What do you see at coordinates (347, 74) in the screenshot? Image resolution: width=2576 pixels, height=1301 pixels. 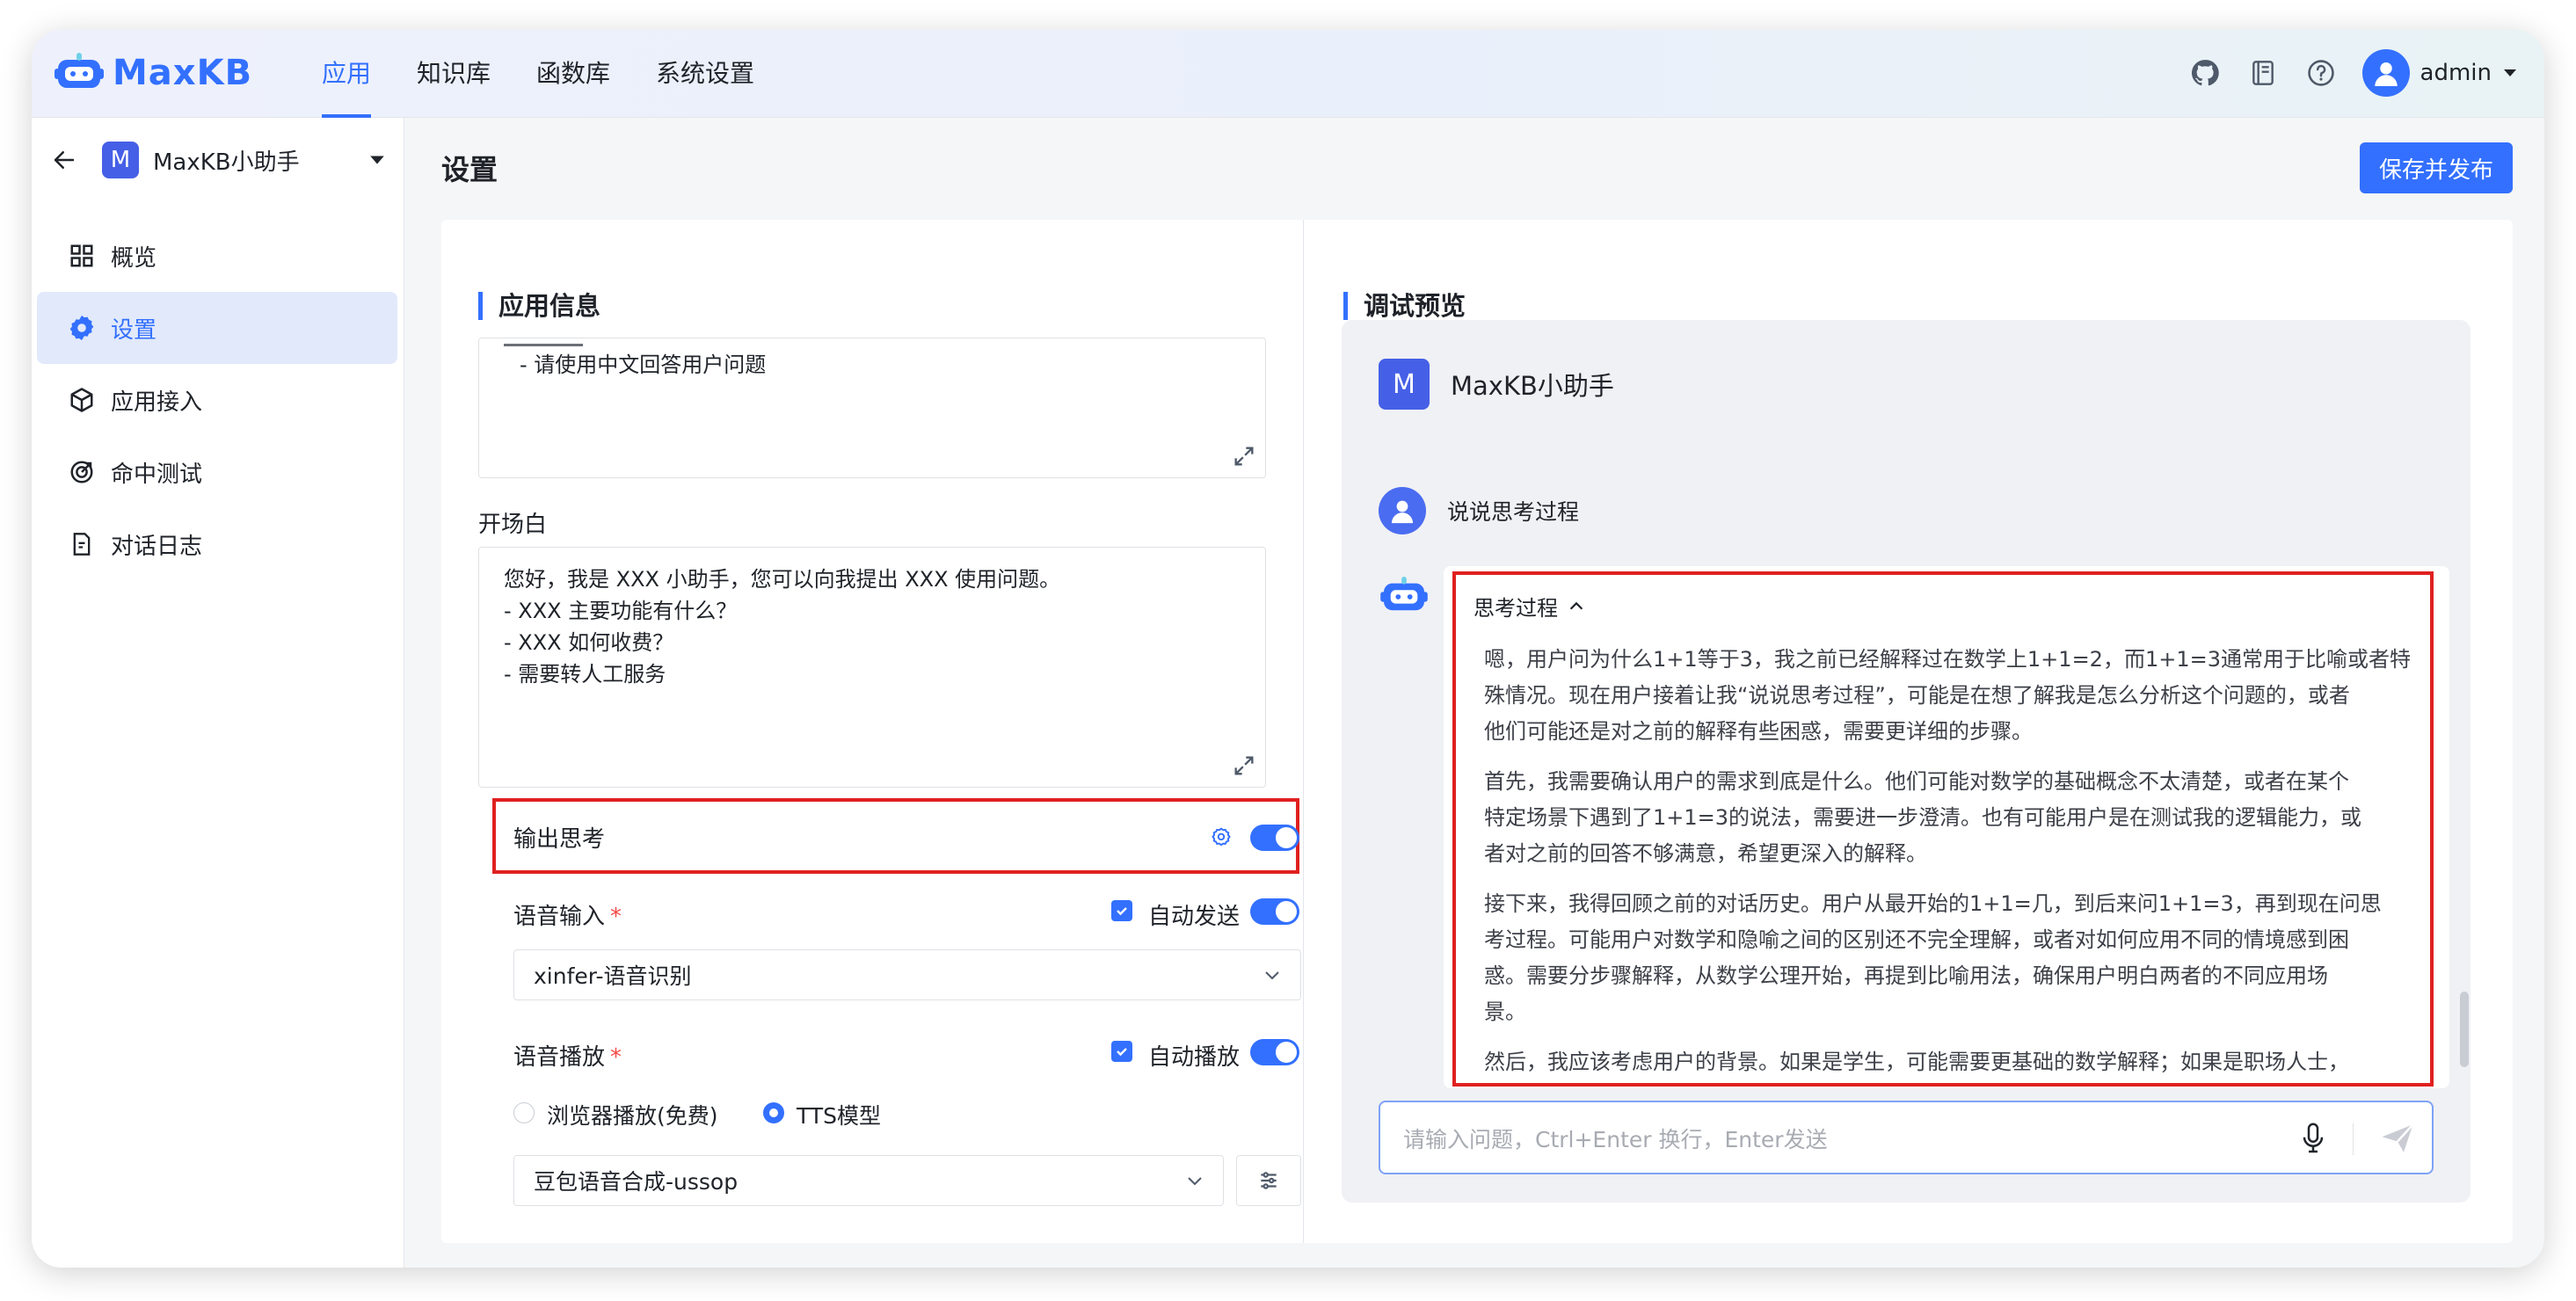 I see `nav-apps: 应用` at bounding box center [347, 74].